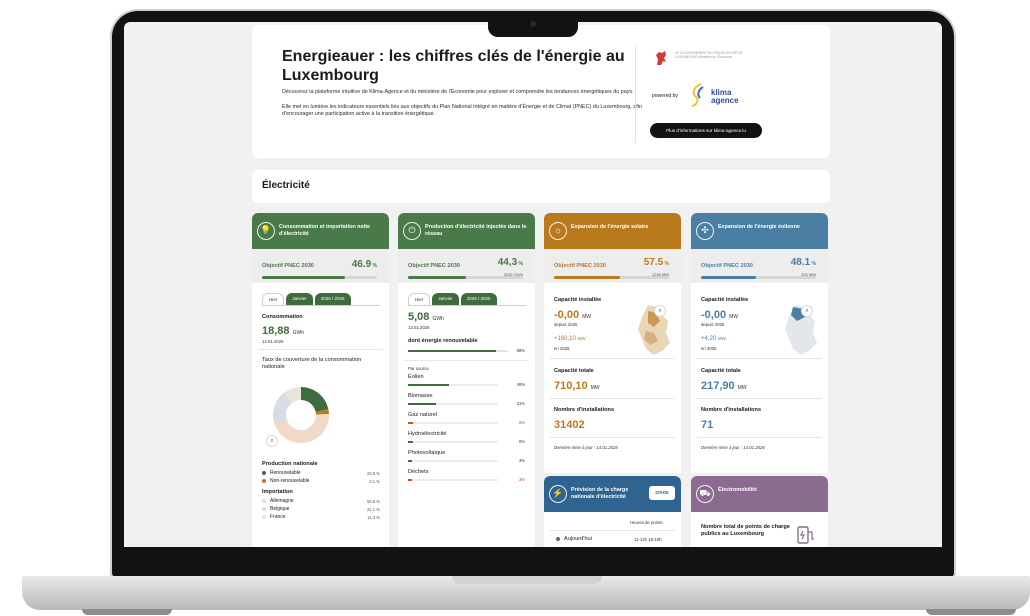 The width and height of the screenshot is (1030, 616). I want to click on card-title: Expansion de l'énergie solaire, so click(610, 227).